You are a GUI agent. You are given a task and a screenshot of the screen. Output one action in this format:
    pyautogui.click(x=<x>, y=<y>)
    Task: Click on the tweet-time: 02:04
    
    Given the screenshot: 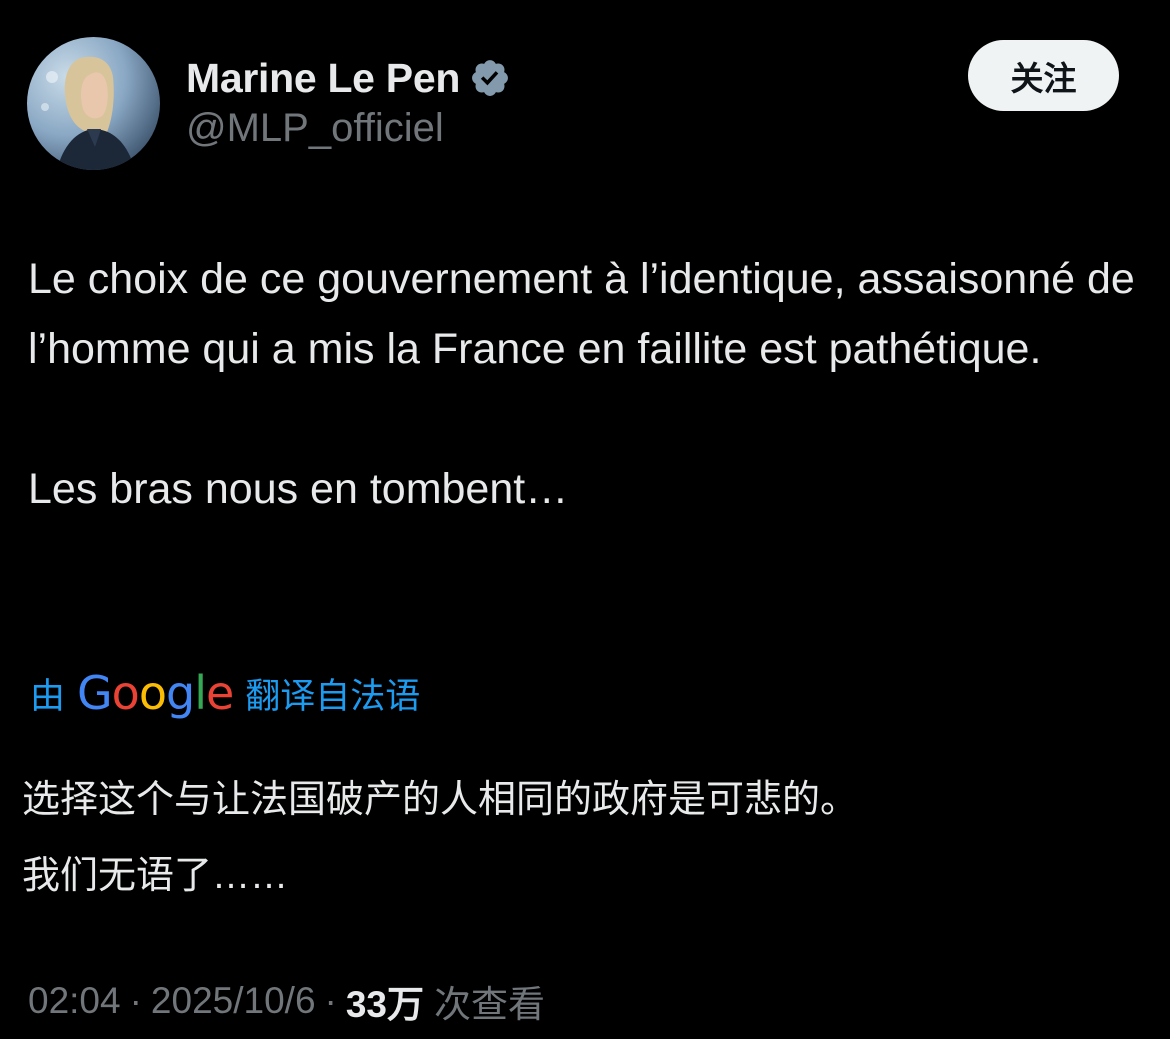 What is the action you would take?
    pyautogui.click(x=74, y=1001)
    